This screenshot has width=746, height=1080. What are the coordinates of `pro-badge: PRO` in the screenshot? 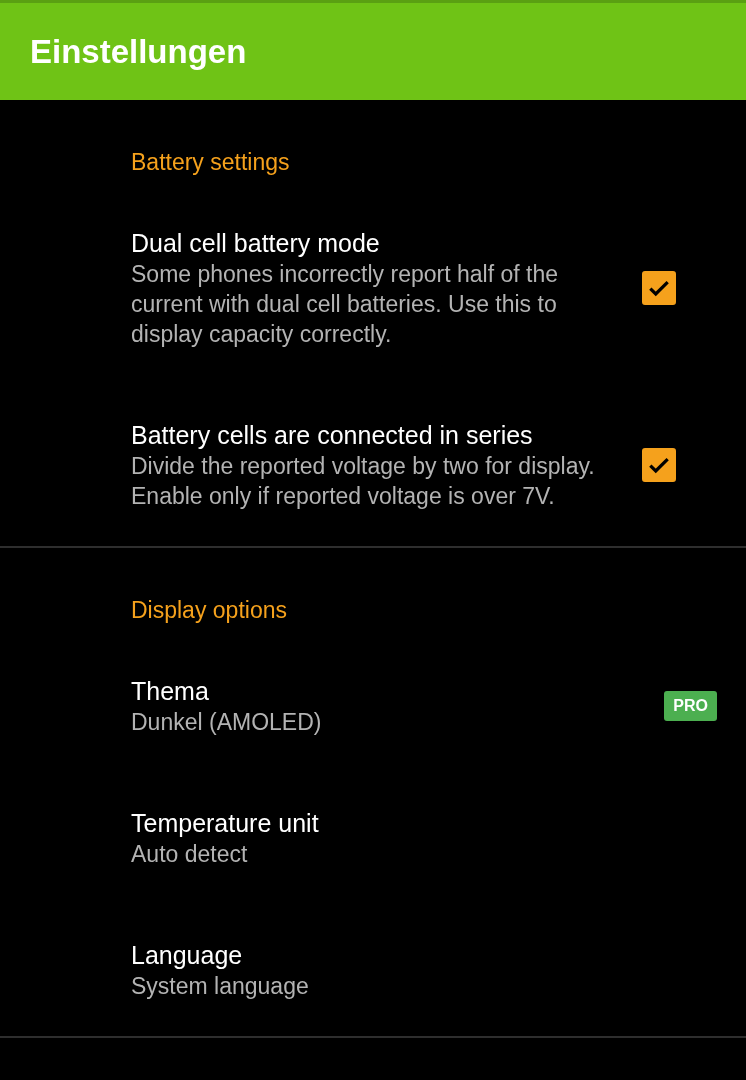 It's located at (690, 706).